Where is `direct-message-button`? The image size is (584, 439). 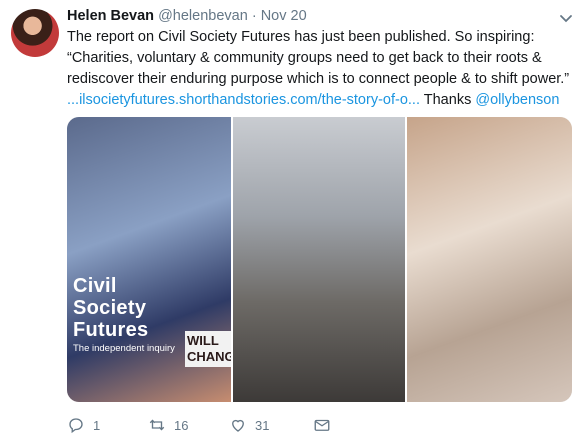 direct-message-button is located at coordinates (322, 425).